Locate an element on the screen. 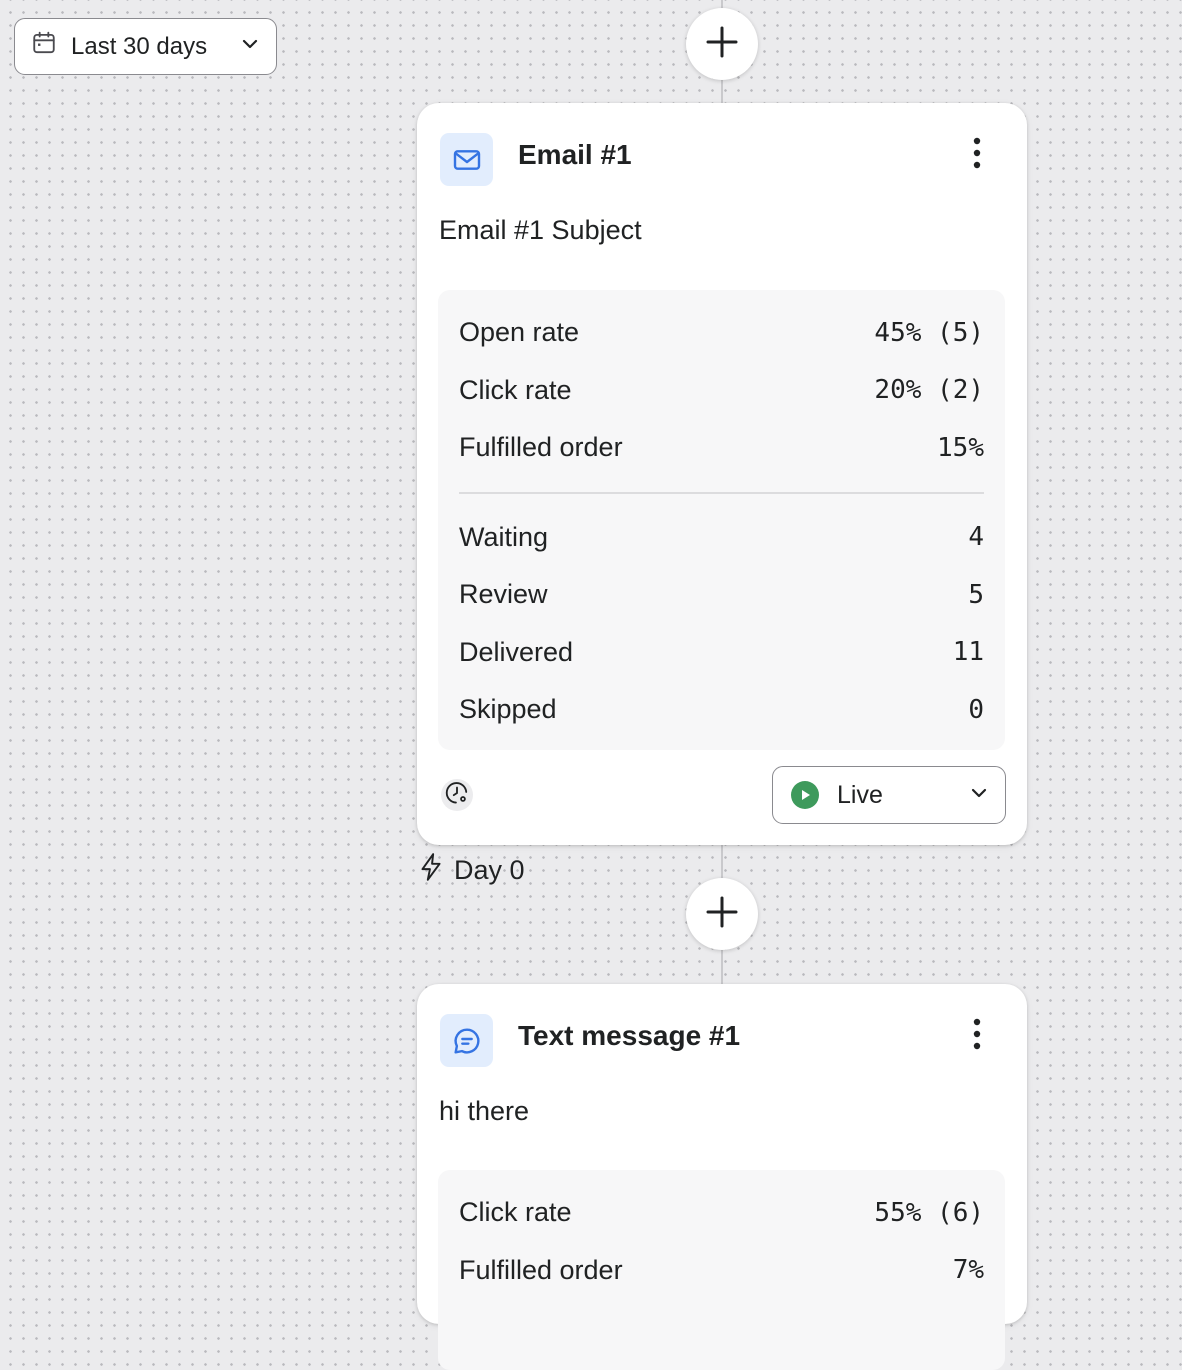 The image size is (1182, 1370). stat-value: 45% (5) is located at coordinates (929, 332).